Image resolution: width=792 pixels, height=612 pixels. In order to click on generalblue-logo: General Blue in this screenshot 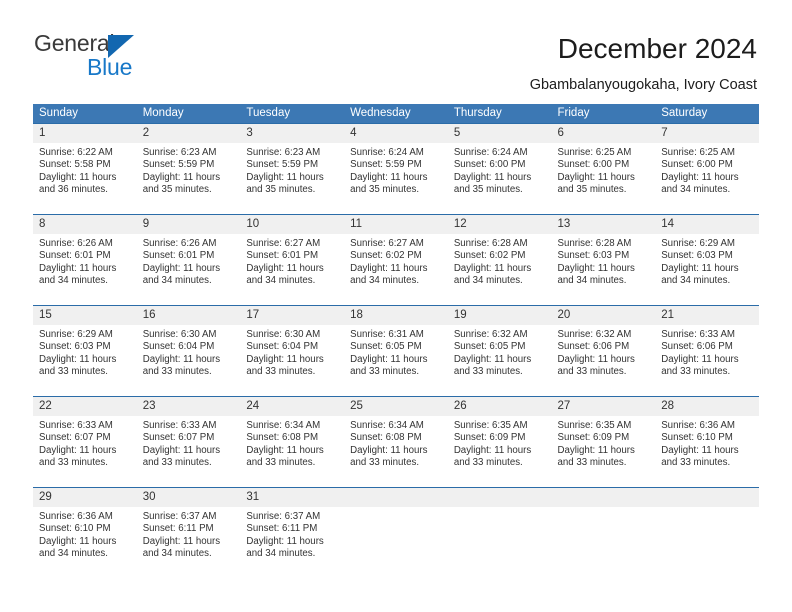, I will do `click(134, 58)`.